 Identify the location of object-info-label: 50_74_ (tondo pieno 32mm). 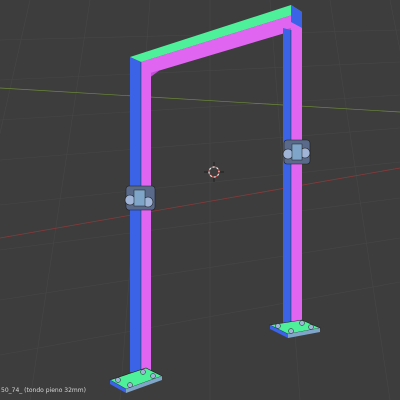
(43, 390).